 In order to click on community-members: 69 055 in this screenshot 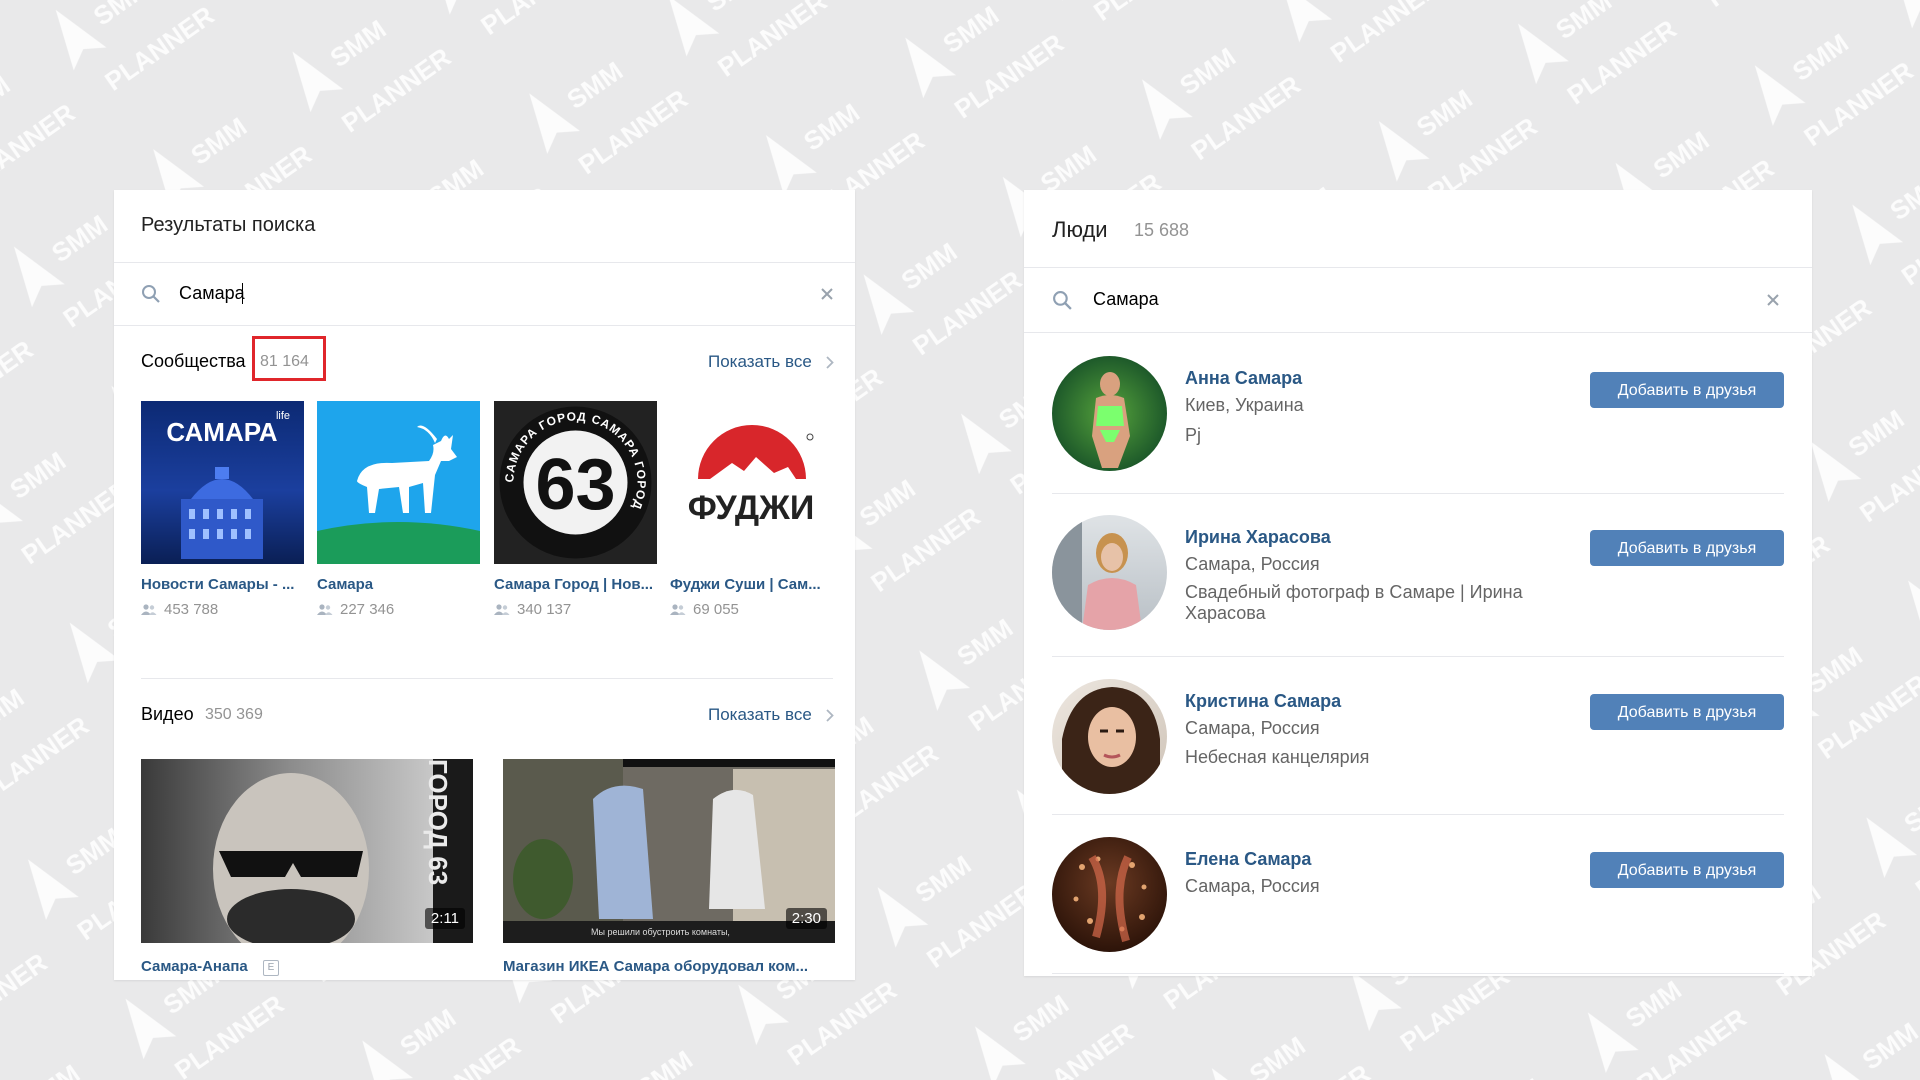, I will do `click(716, 609)`.